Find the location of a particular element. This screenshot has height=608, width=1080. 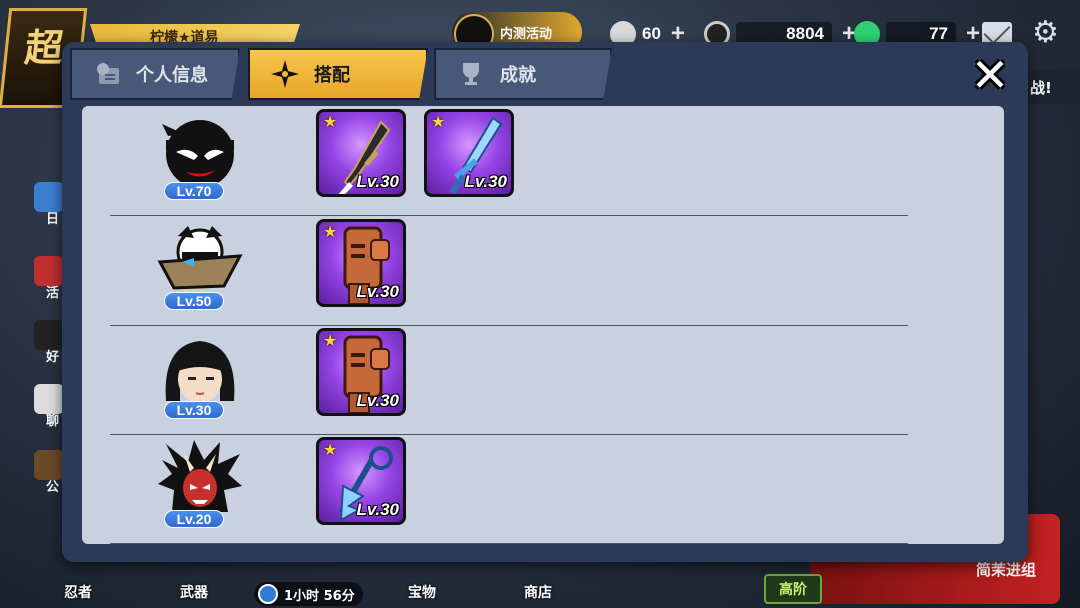

tab-profile-label: 个人信息 is located at coordinates (172, 75).